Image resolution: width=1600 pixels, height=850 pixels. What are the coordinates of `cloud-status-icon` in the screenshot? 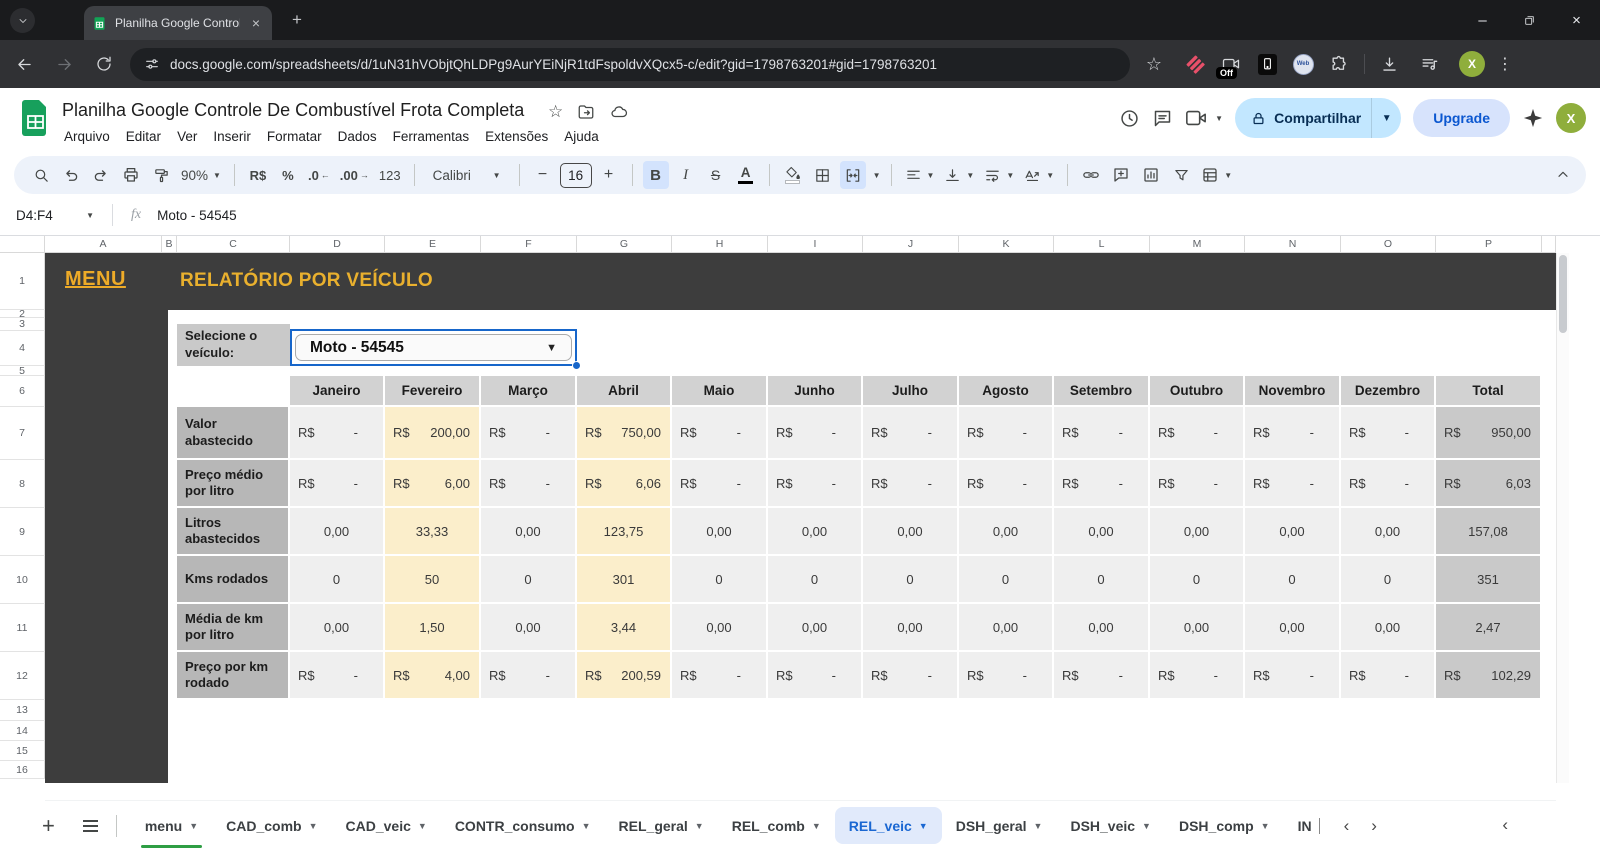 It's located at (619, 112).